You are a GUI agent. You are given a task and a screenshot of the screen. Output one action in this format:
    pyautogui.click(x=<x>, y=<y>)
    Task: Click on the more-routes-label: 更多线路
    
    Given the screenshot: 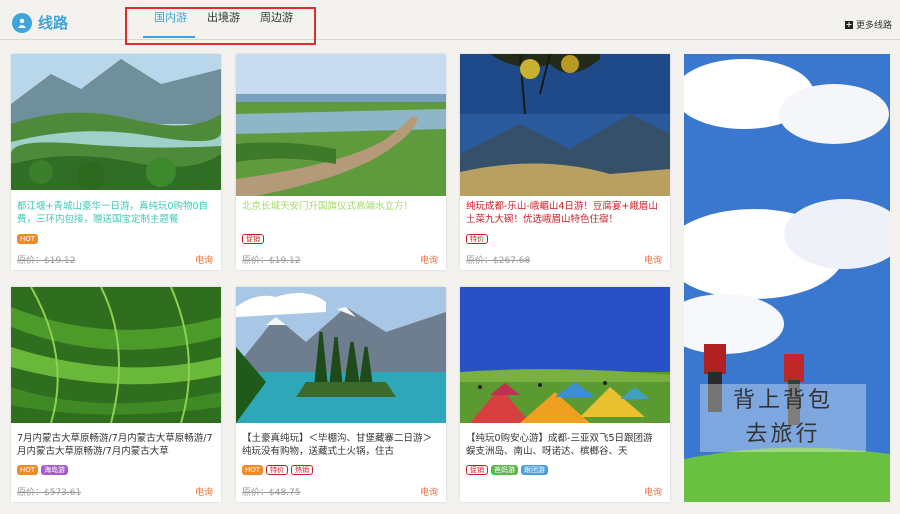 What is the action you would take?
    pyautogui.click(x=873, y=26)
    